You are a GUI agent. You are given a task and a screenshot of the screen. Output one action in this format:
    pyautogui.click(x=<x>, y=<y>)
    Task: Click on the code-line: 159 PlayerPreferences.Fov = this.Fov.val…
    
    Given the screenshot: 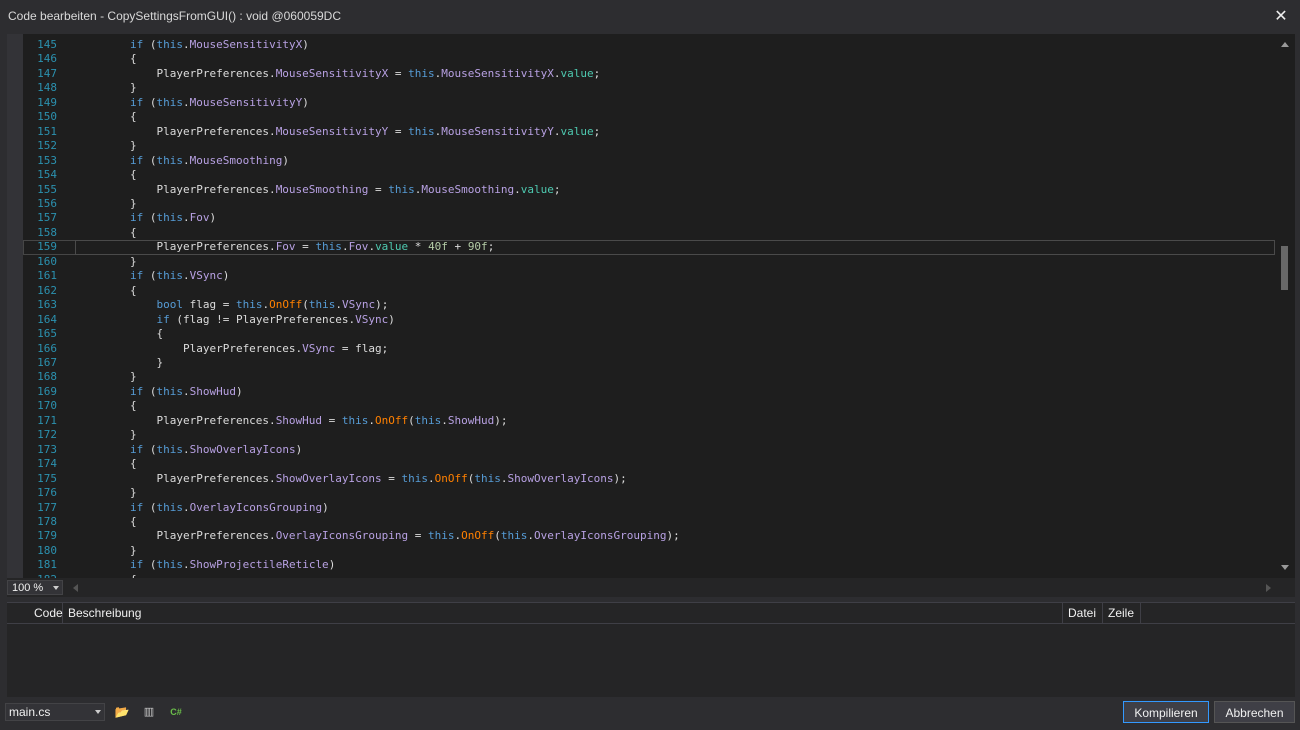 What is the action you would take?
    pyautogui.click(x=649, y=247)
    